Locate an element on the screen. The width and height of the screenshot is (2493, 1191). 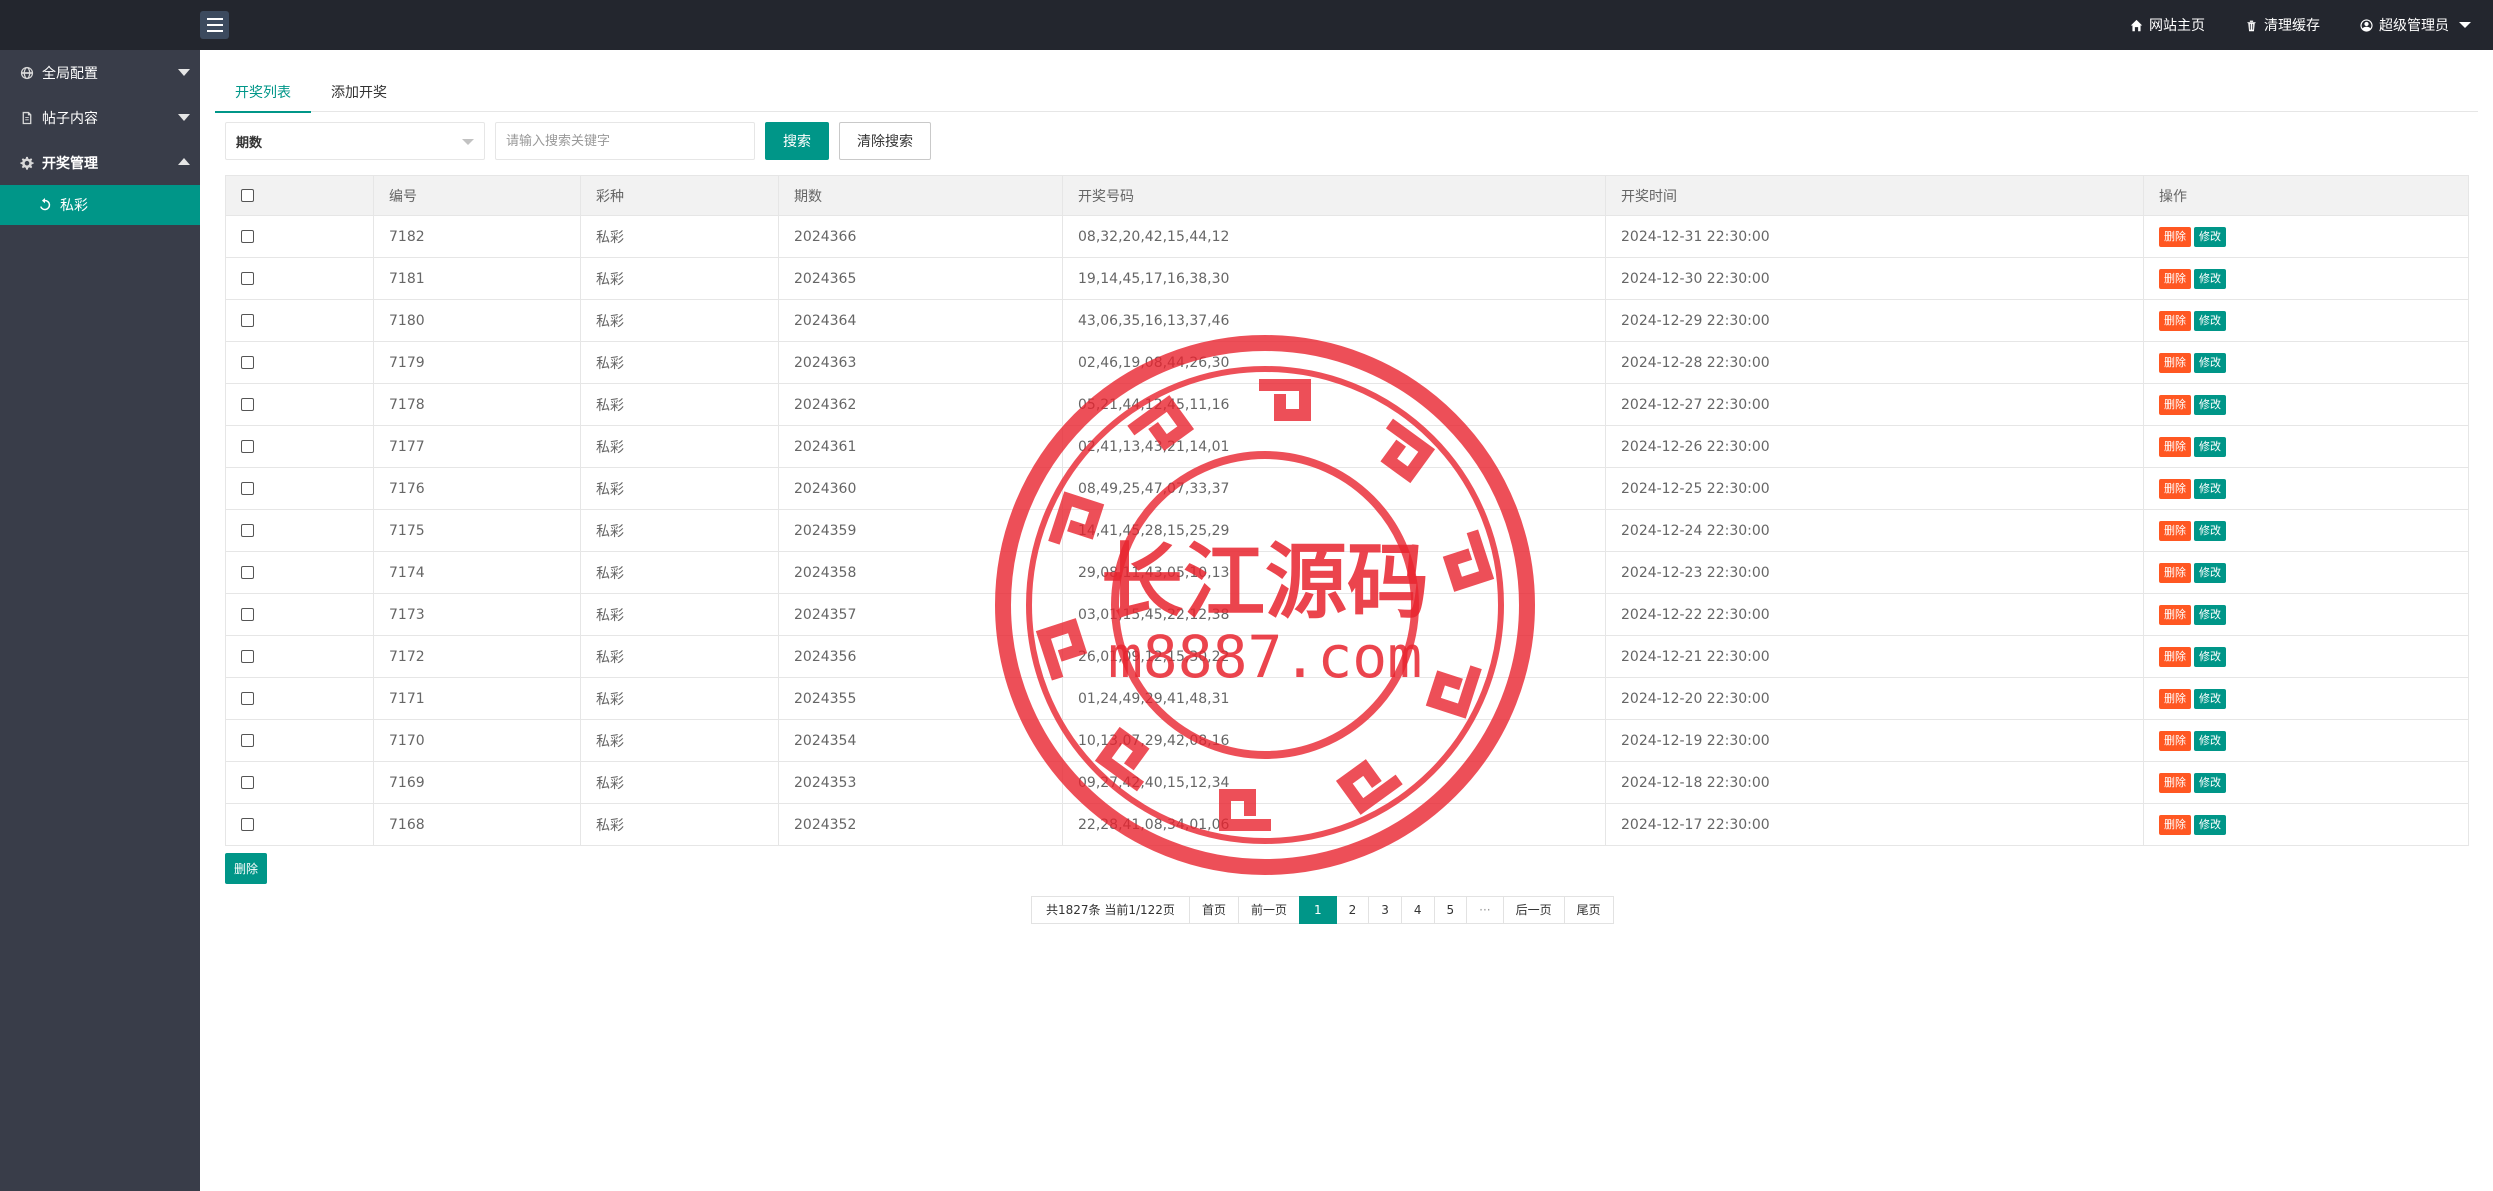
bulk-delete-button: 删除 is located at coordinates (246, 868).